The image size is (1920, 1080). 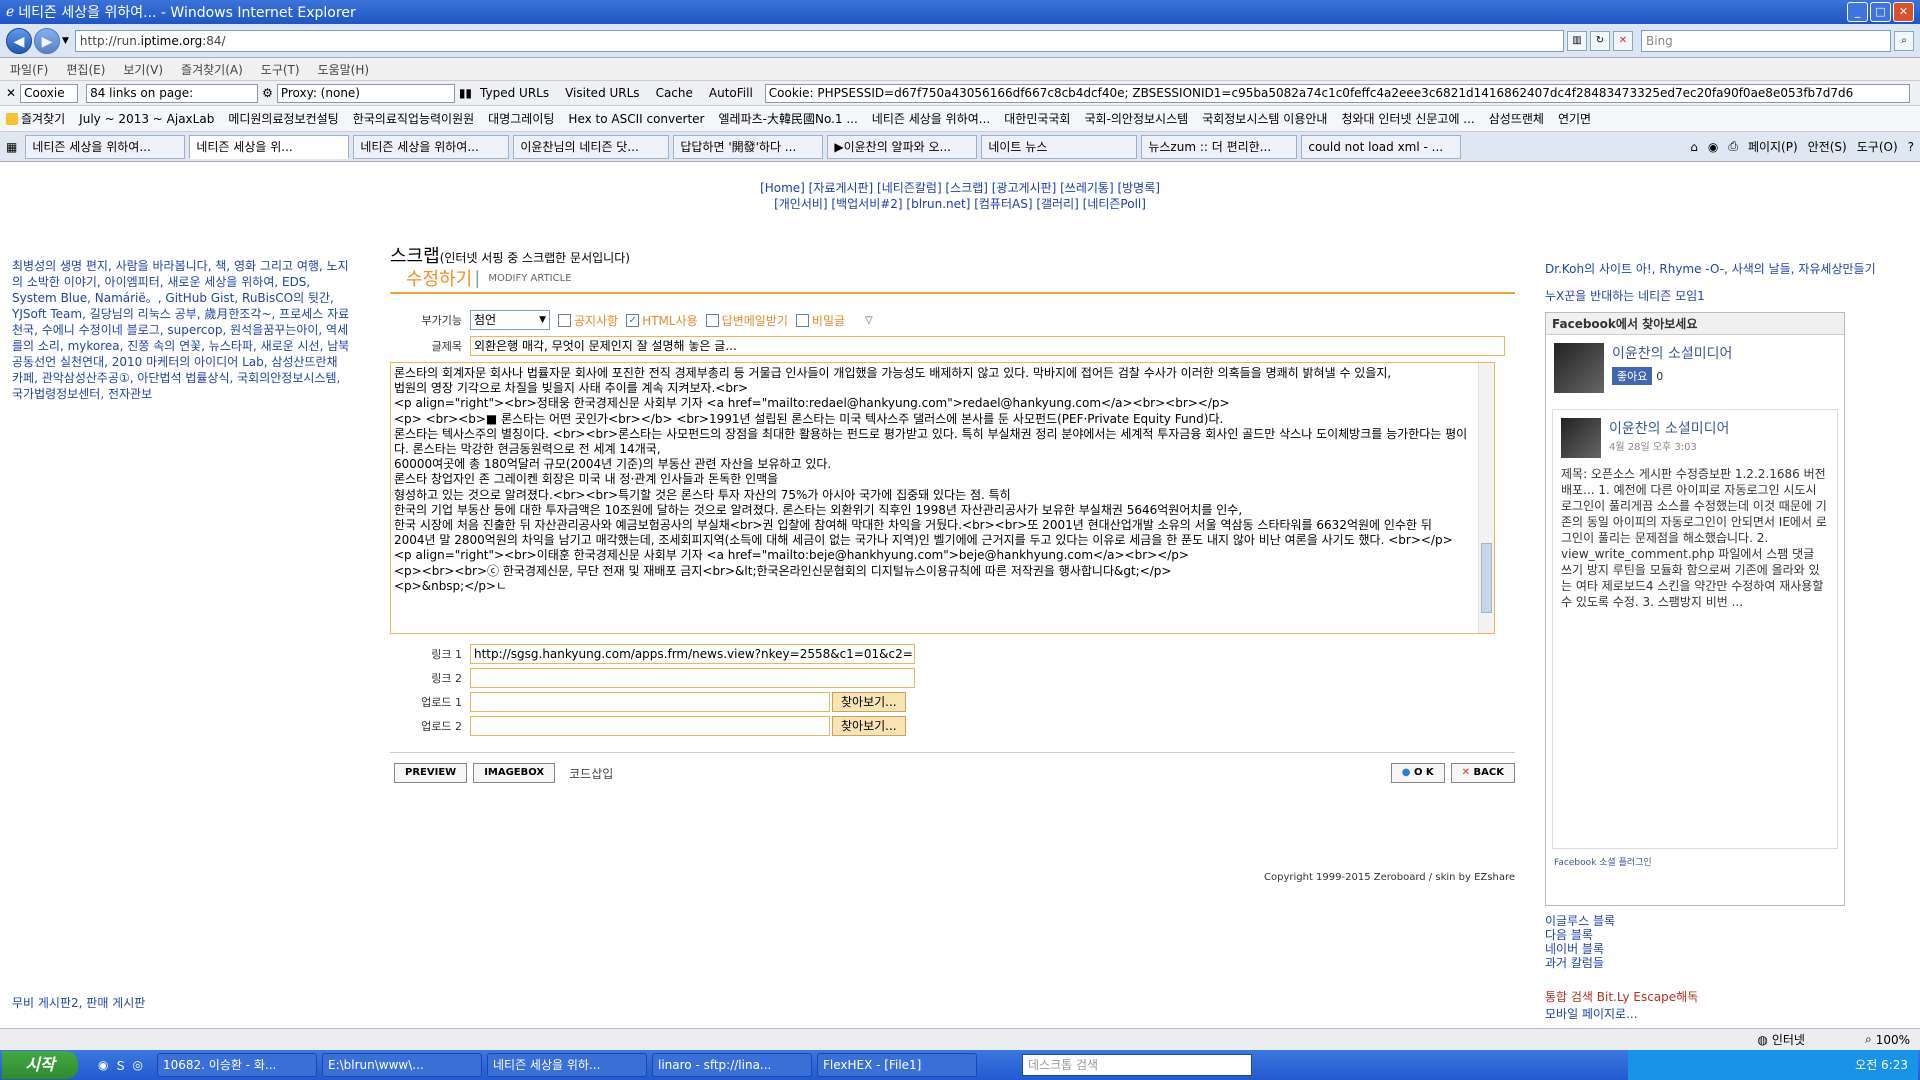 What do you see at coordinates (1715, 963) in the screenshot?
I see `blog-link: 과거 칼럼들` at bounding box center [1715, 963].